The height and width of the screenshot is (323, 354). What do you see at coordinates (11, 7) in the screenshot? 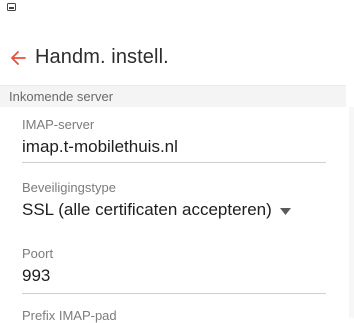
I see `image-notification-icon` at bounding box center [11, 7].